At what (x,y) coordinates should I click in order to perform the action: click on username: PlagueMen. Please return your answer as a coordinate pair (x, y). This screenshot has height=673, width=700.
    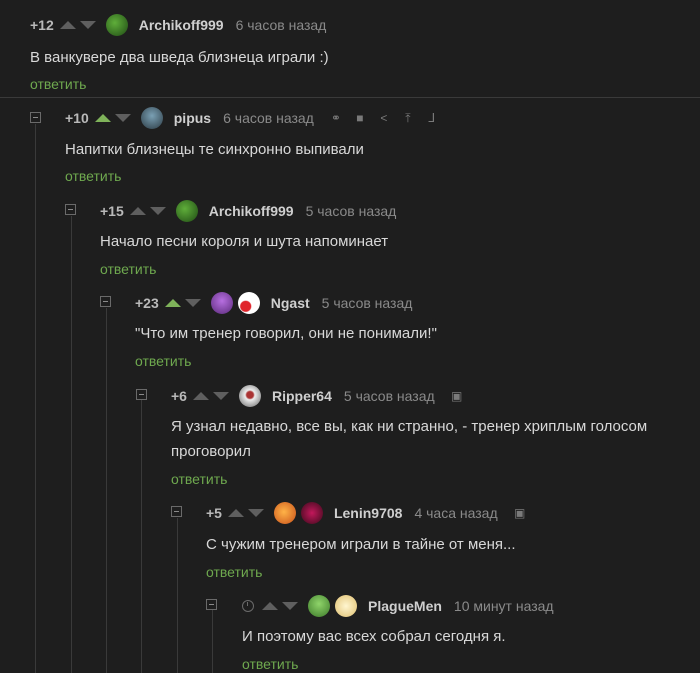
    Looking at the image, I should click on (405, 606).